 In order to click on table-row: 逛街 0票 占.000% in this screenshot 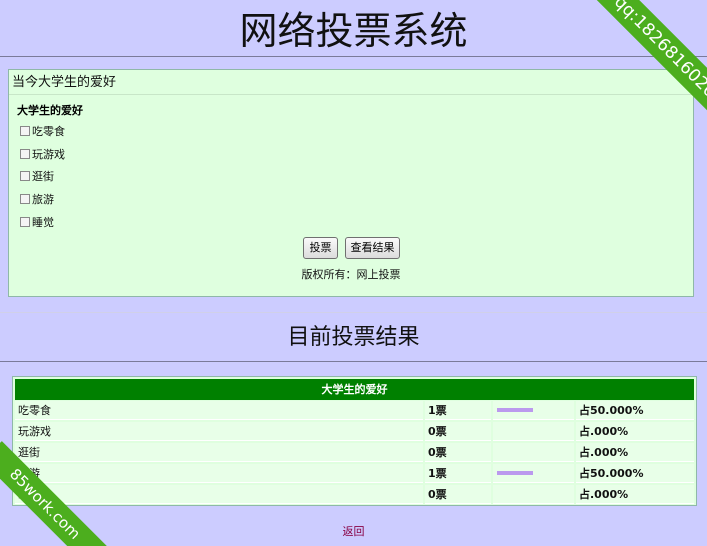, I will do `click(354, 452)`.